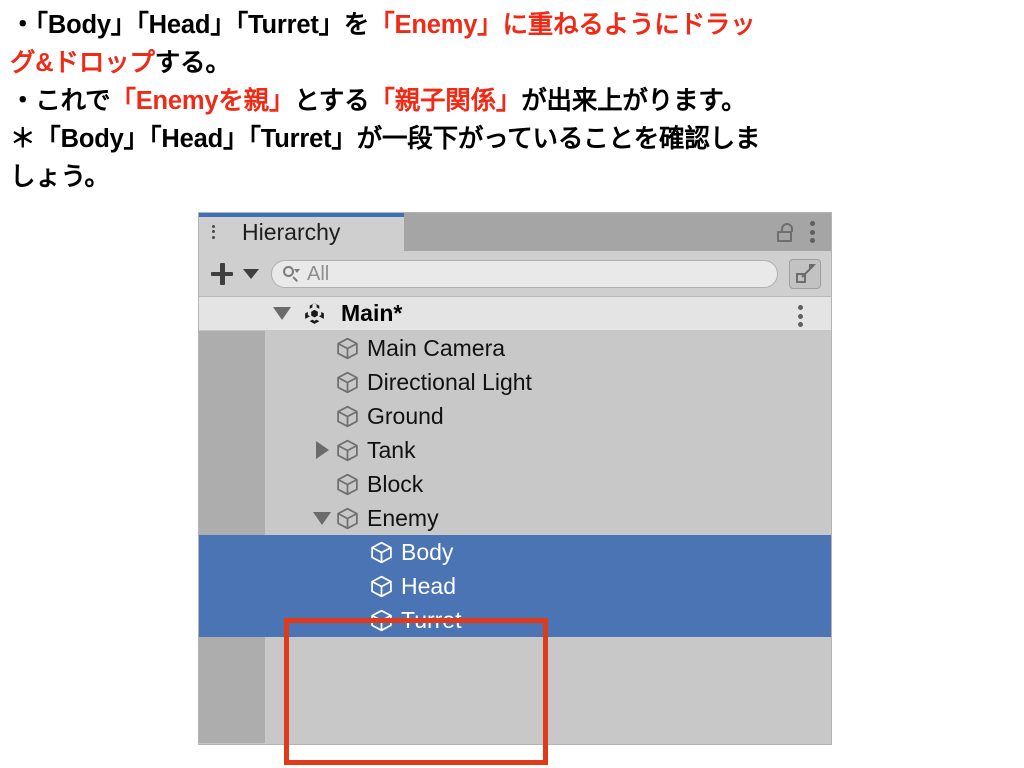 The width and height of the screenshot is (1024, 768). What do you see at coordinates (515, 314) in the screenshot?
I see `scene-root-row: Main*` at bounding box center [515, 314].